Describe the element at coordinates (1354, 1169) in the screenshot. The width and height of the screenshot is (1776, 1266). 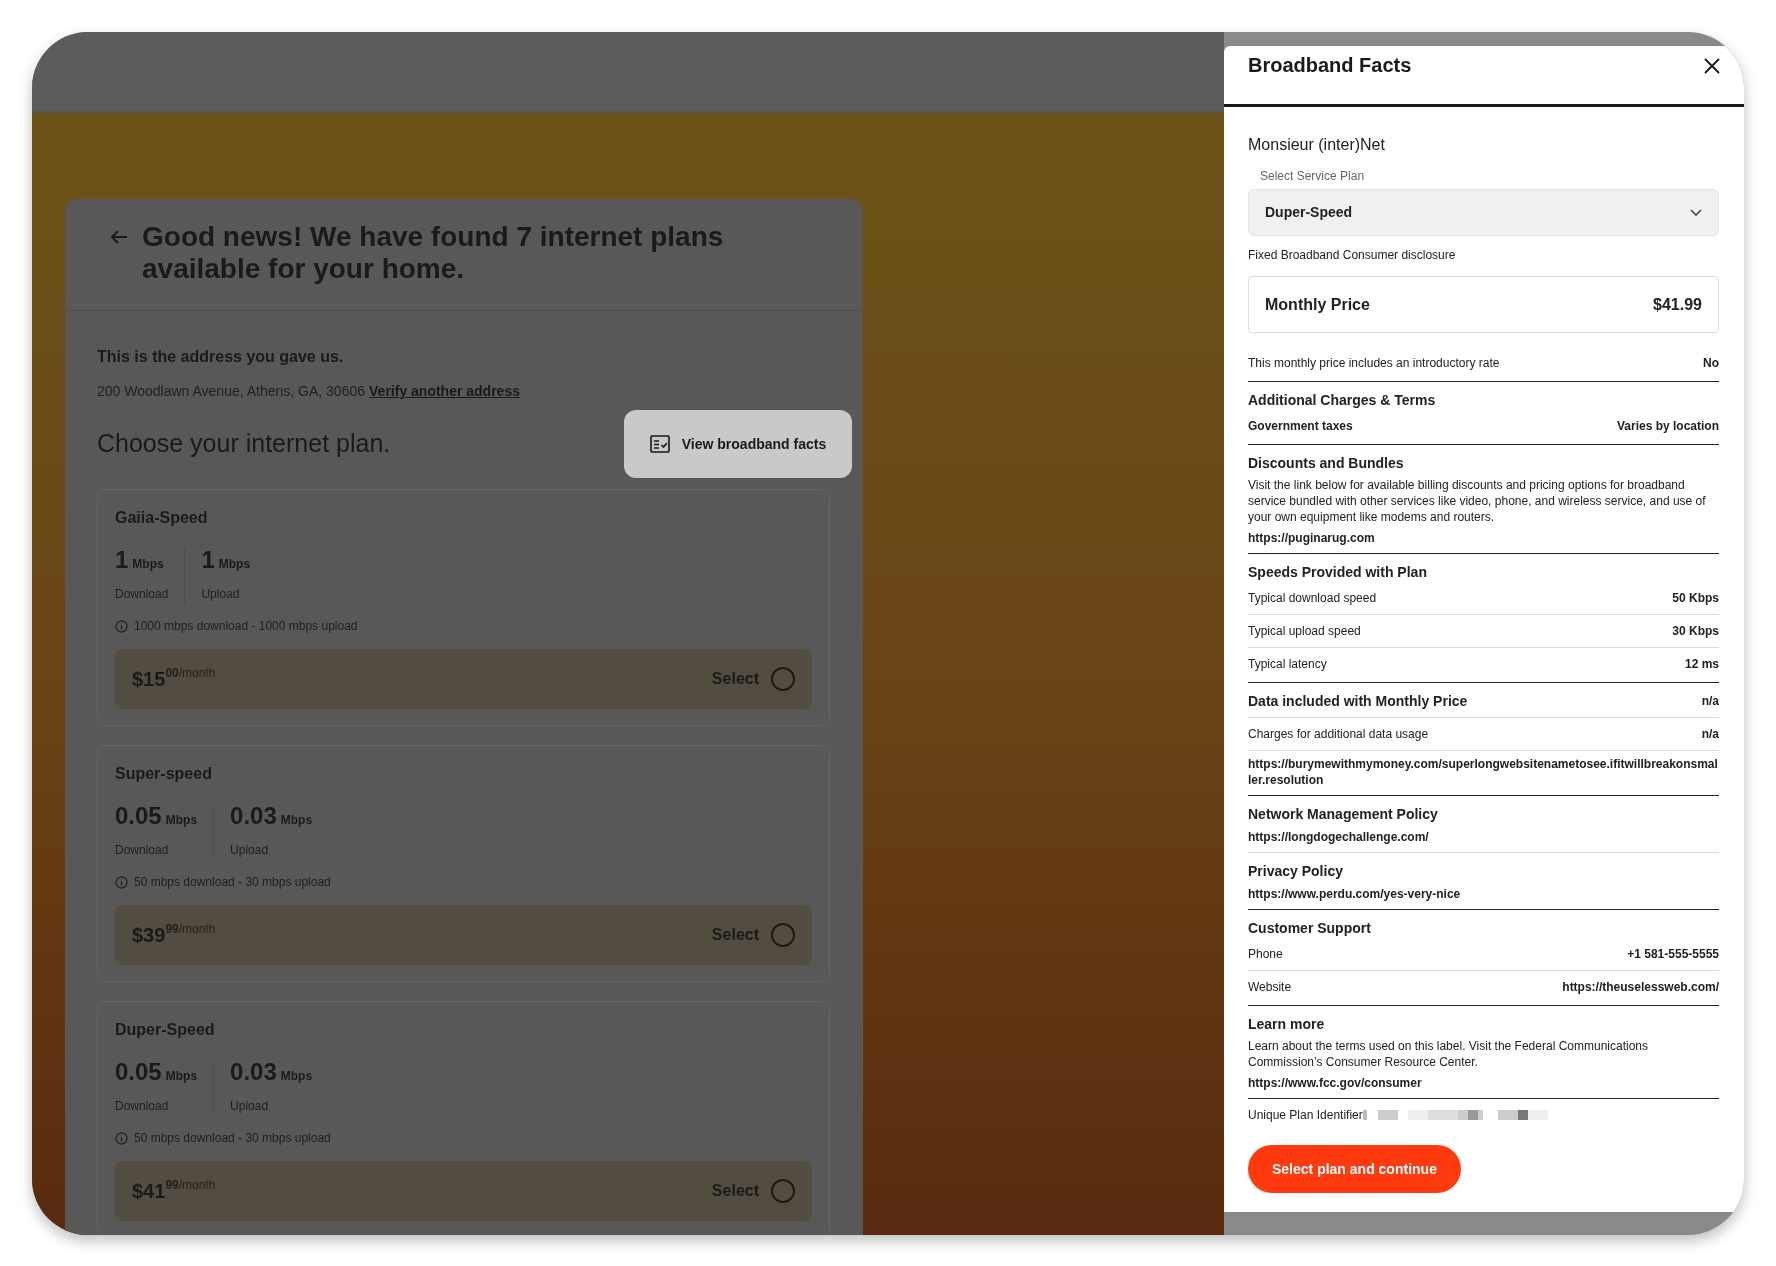
I see `select-plan-continue-button: Select plan and continue` at that location.